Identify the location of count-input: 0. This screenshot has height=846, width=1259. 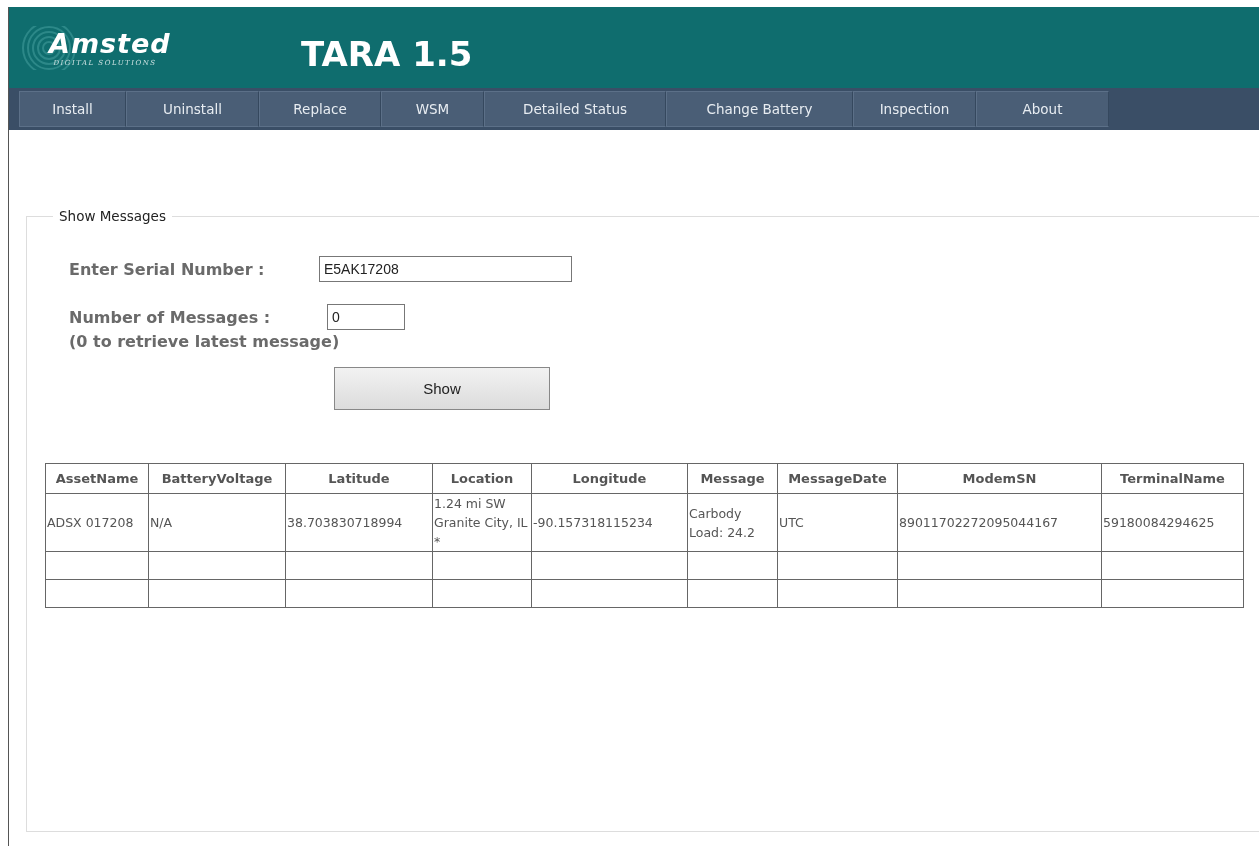
(366, 317).